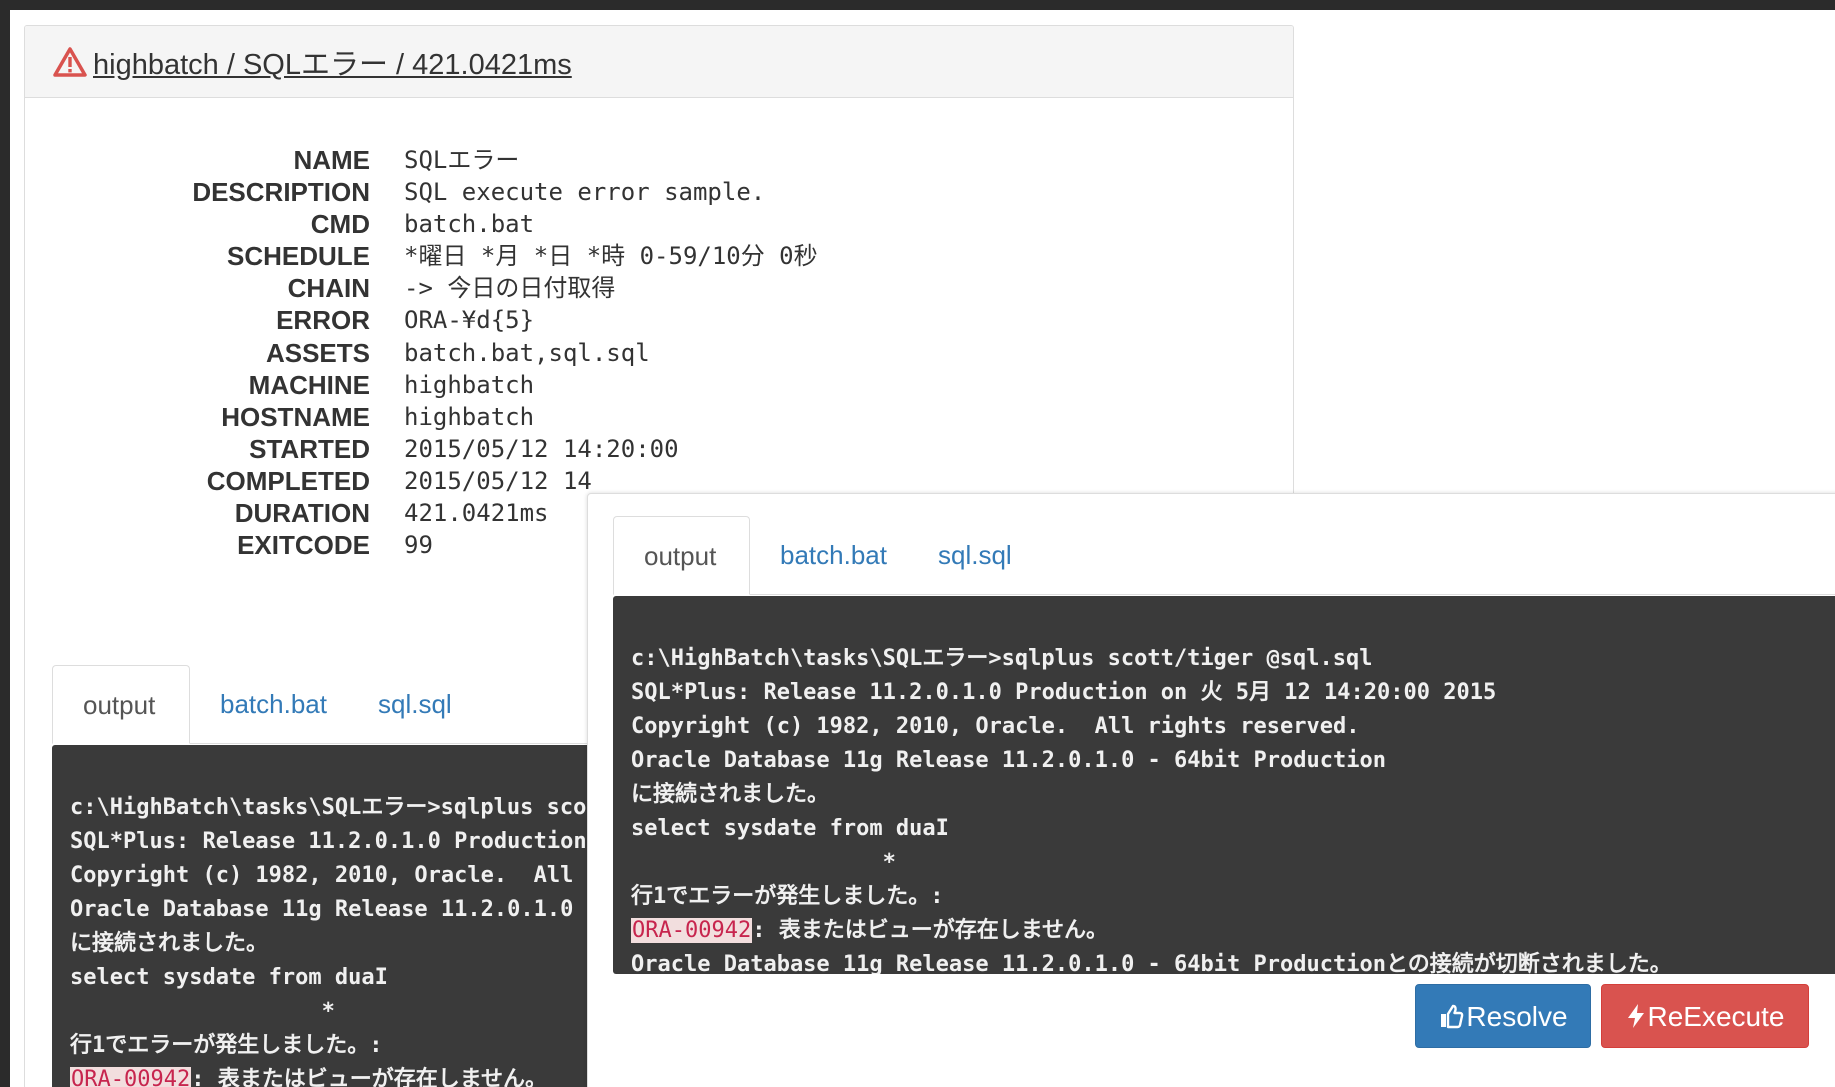 This screenshot has width=1835, height=1087. Describe the element at coordinates (1716, 1016) in the screenshot. I see `reexecute-label: ReExecute` at that location.